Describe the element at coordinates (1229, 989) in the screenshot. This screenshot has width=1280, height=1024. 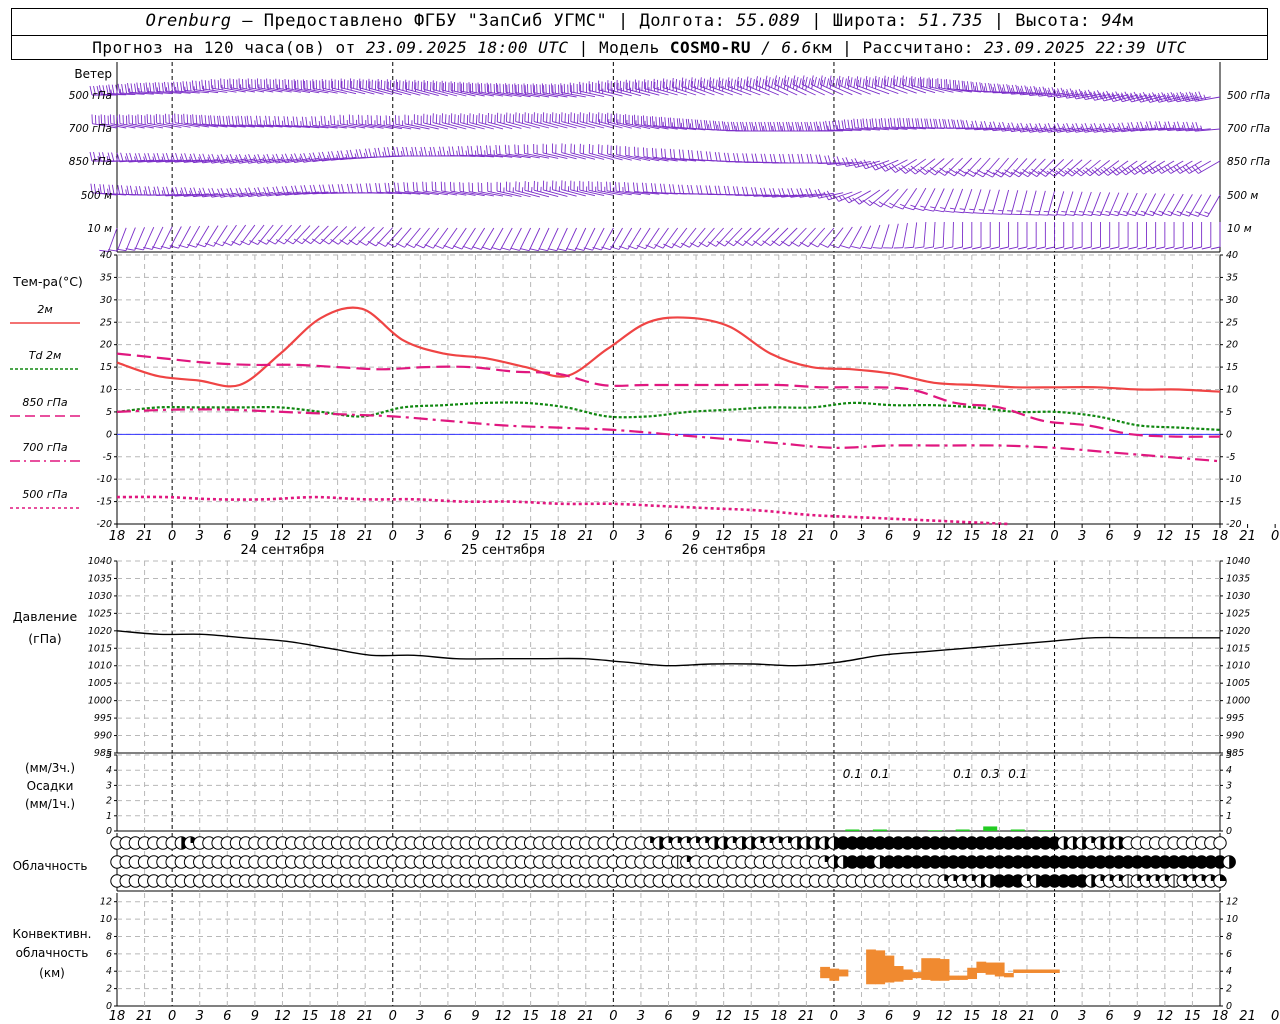
I see `y-tick-label: 2` at that location.